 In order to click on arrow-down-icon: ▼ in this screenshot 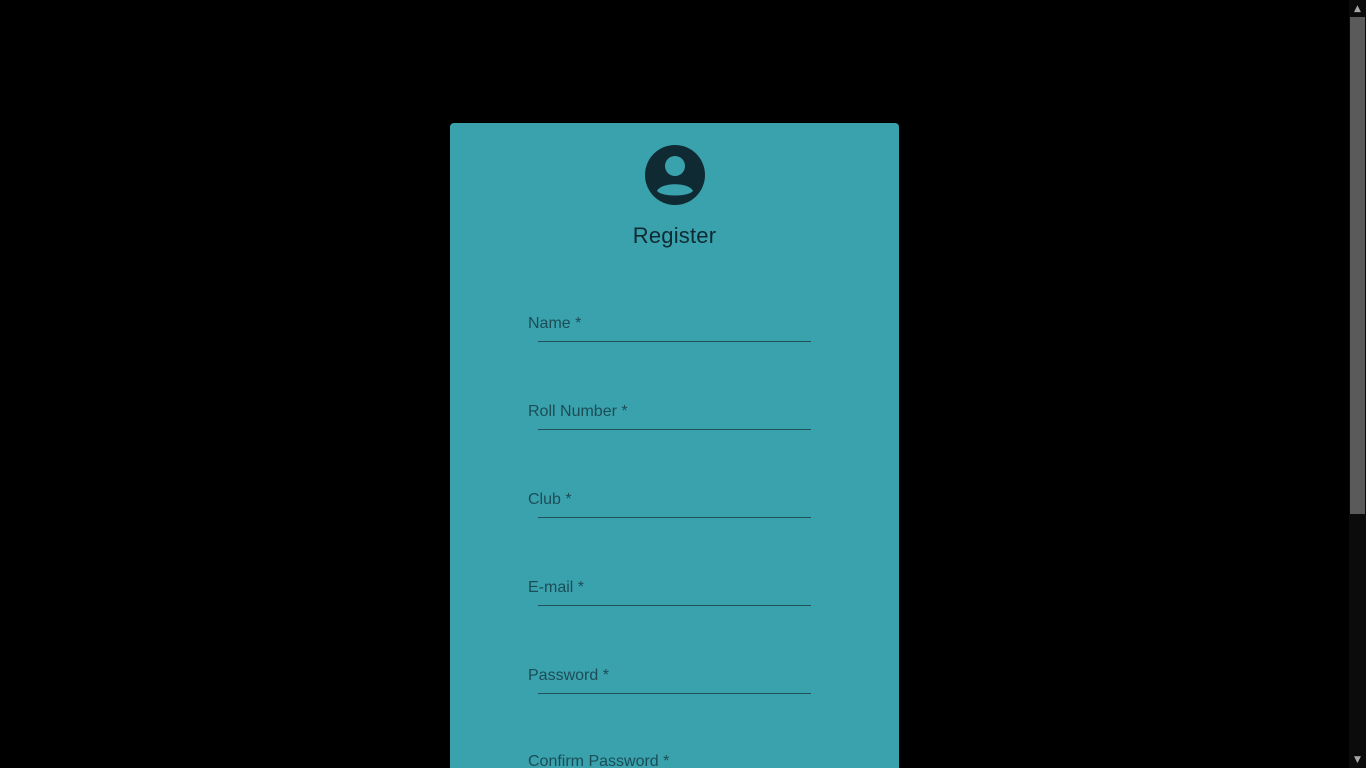, I will do `click(1357, 759)`.